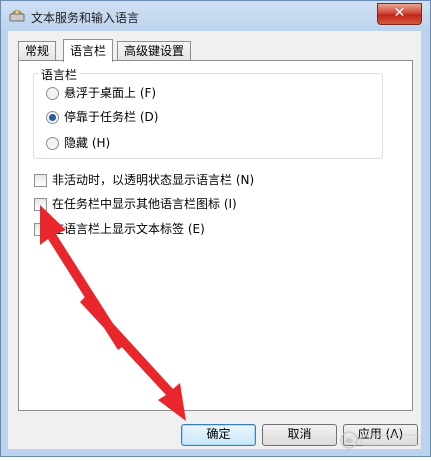 This screenshot has height=461, width=431. What do you see at coordinates (111, 117) in the screenshot?
I see `radio-label: 停靠于任务栏 (D)` at bounding box center [111, 117].